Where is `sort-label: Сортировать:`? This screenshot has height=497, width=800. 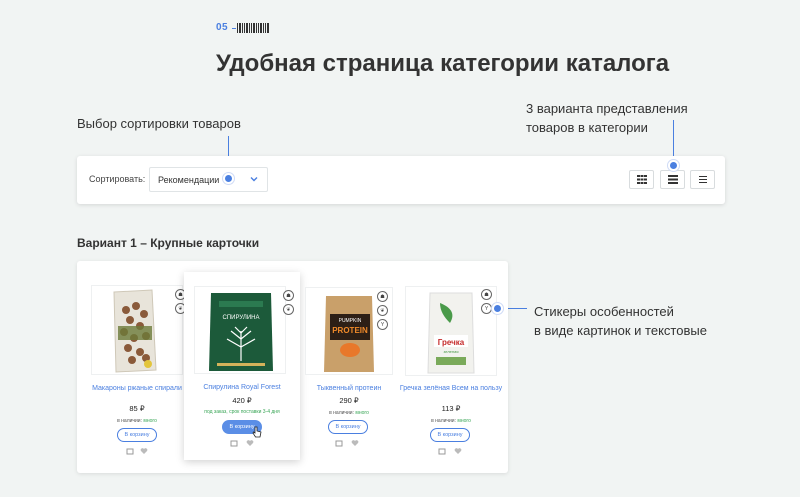 sort-label: Сортировать: is located at coordinates (117, 179).